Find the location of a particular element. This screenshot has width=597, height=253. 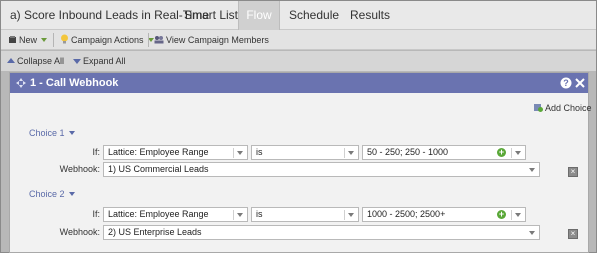

choice-2-value: 1000 - 2500; 2500+ is located at coordinates (406, 214).